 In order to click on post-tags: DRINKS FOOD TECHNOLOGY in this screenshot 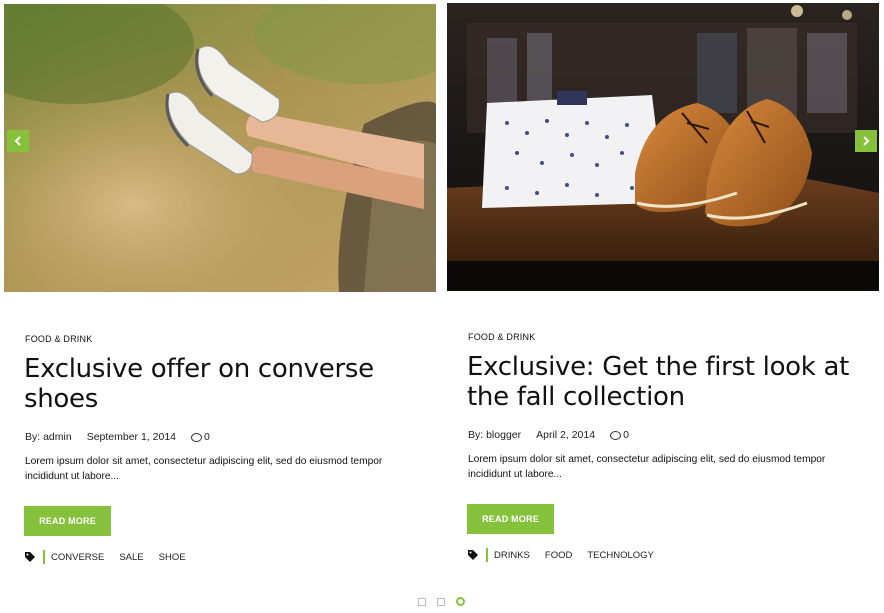, I will do `click(568, 555)`.